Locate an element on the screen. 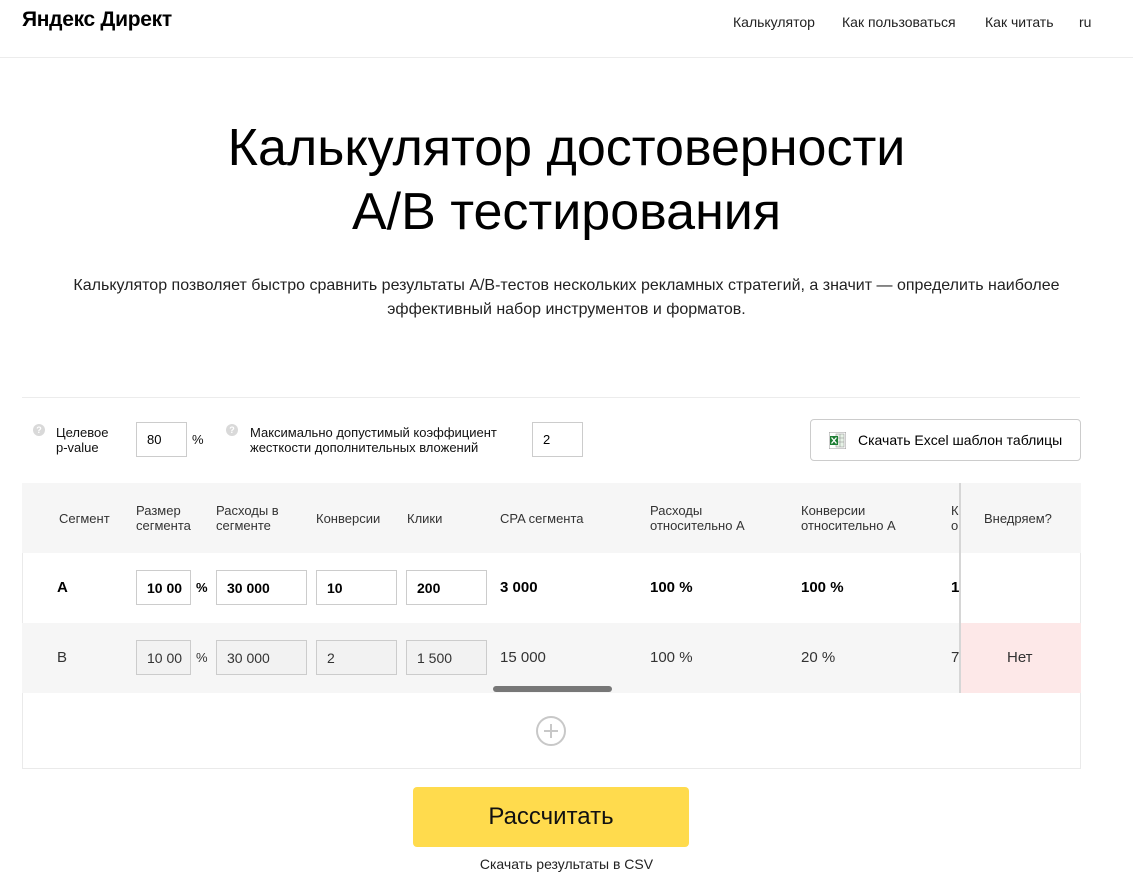 The height and width of the screenshot is (886, 1133). nav-how-to-read: Как читать is located at coordinates (1019, 22).